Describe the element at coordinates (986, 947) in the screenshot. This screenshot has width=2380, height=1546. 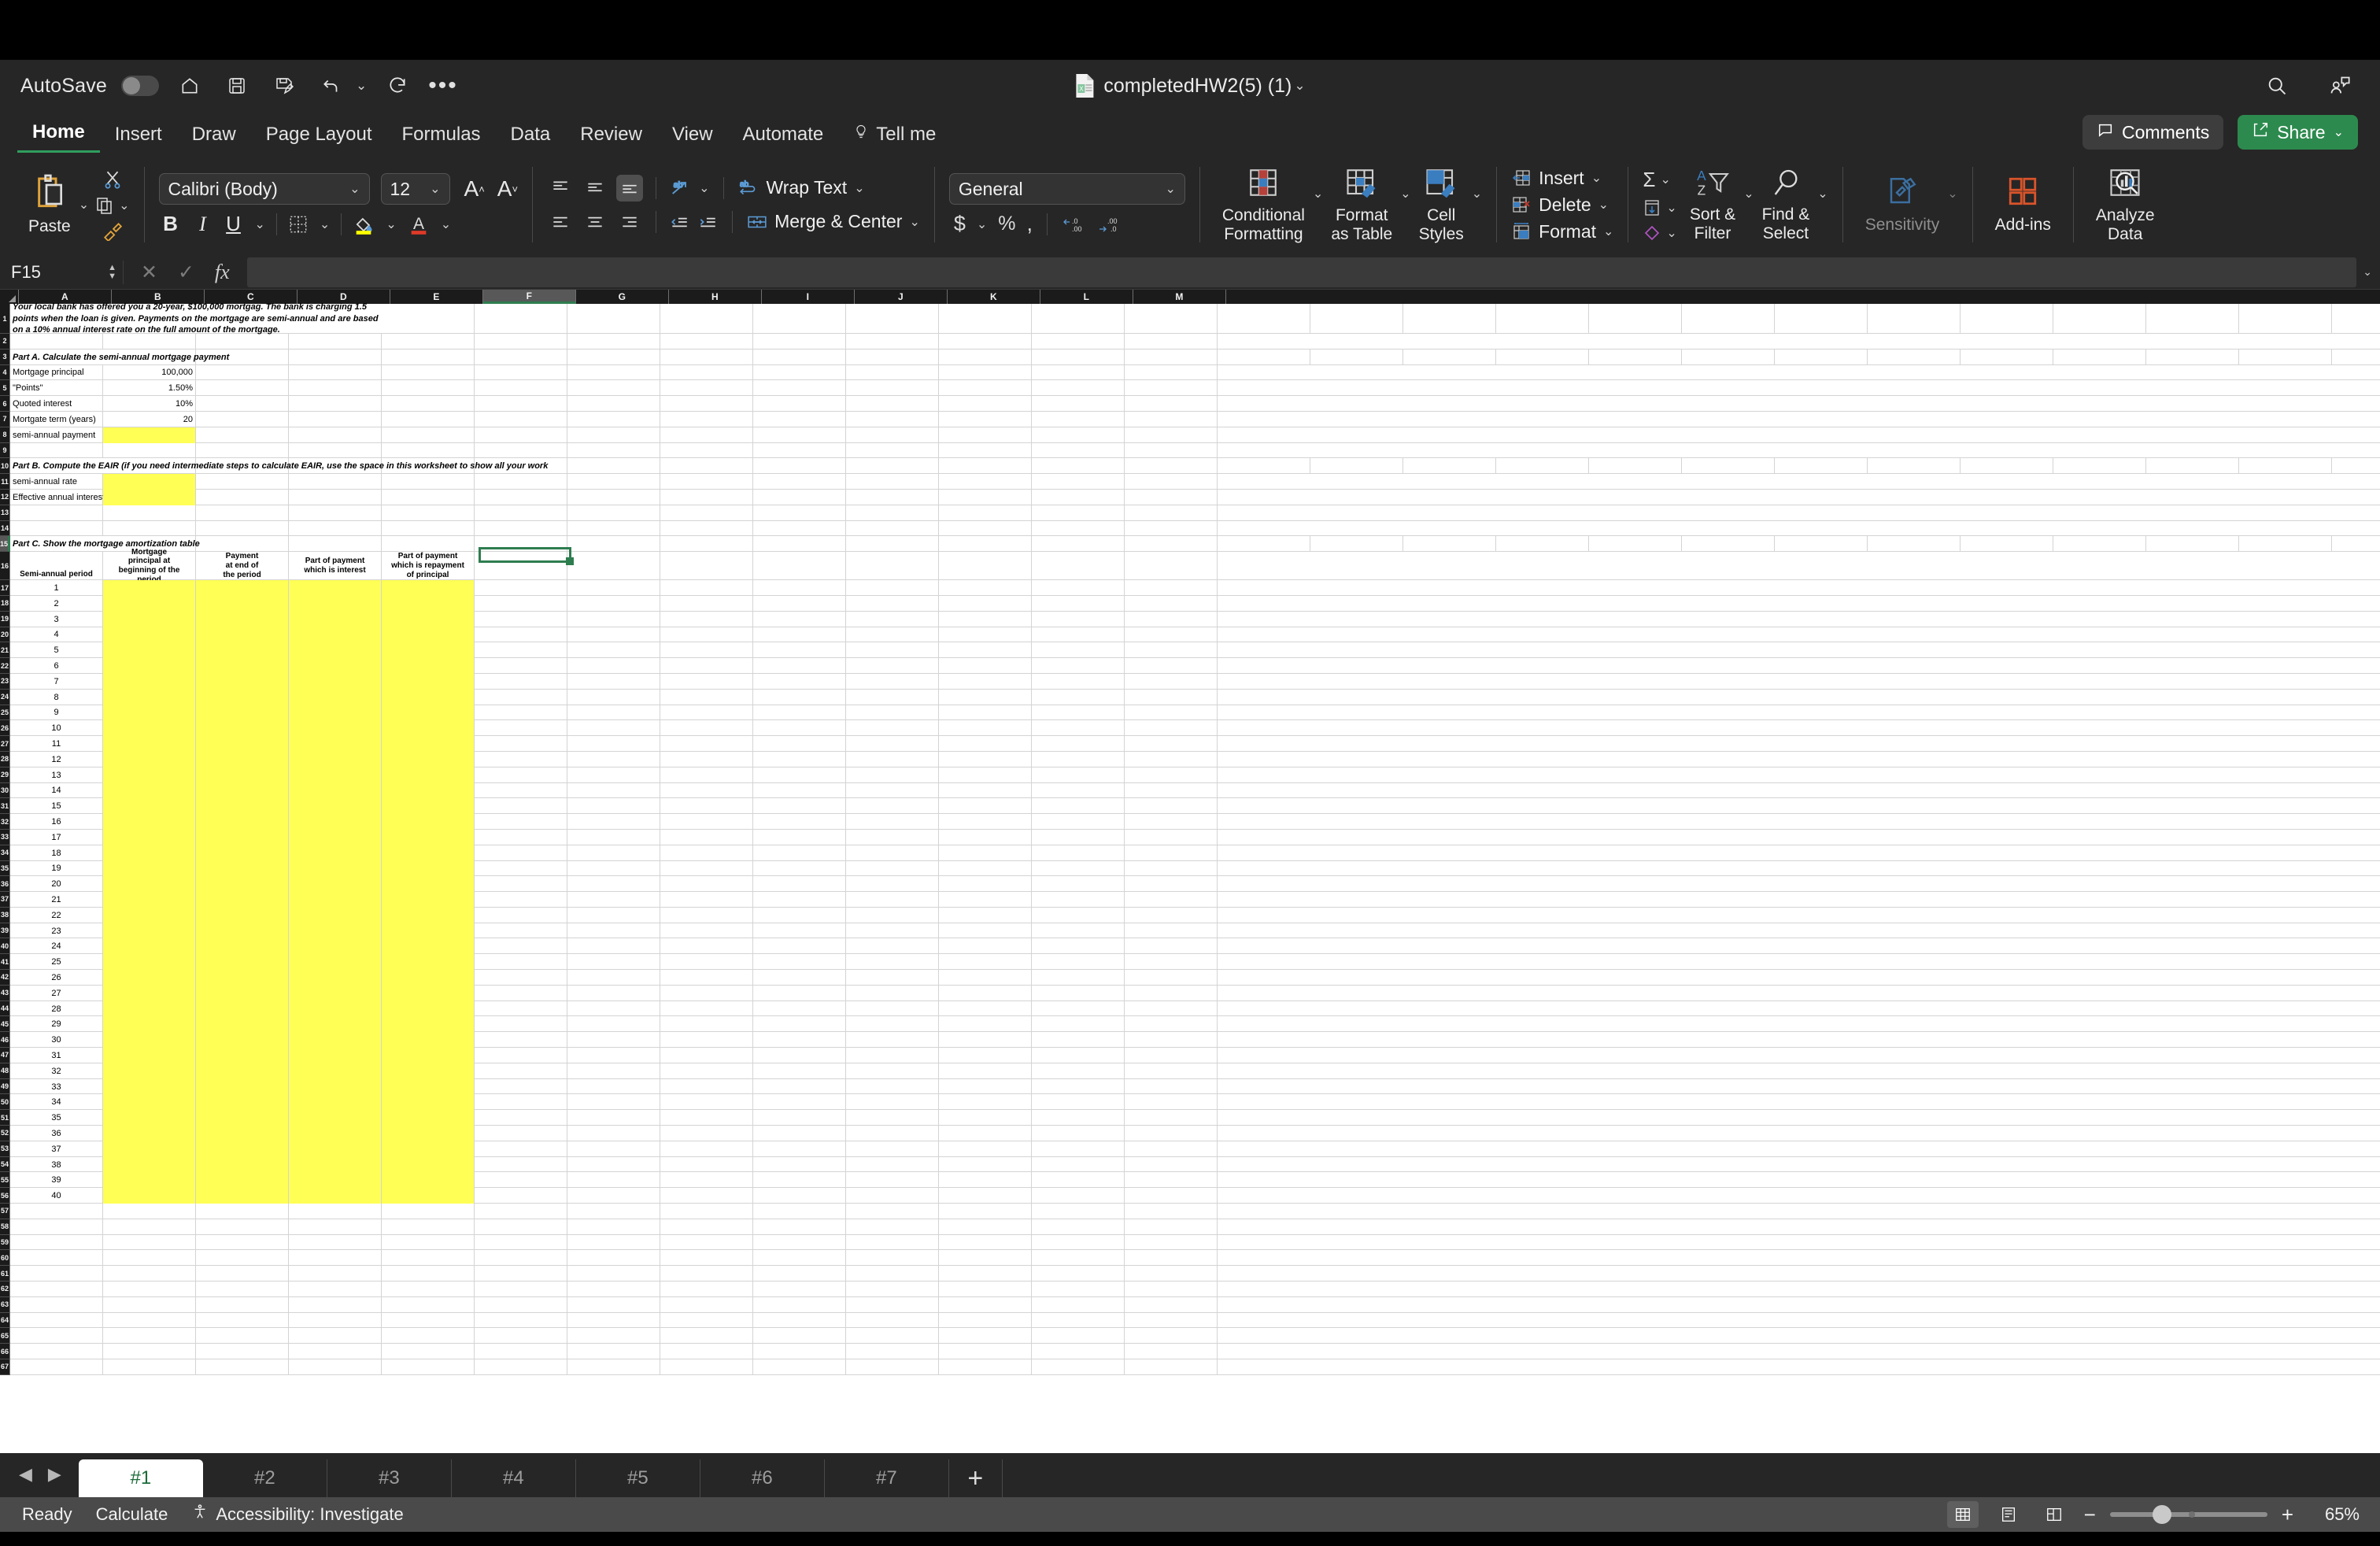
I see `cell-K40` at that location.